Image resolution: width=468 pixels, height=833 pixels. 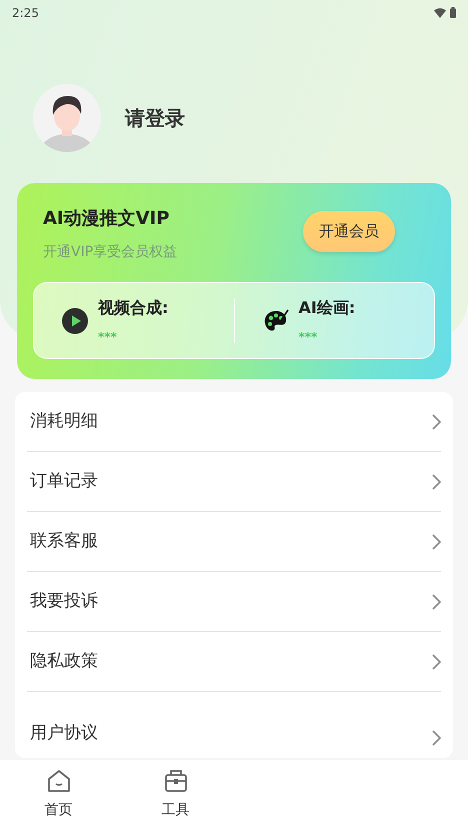 I want to click on login-prompt: 请登录, so click(x=155, y=118).